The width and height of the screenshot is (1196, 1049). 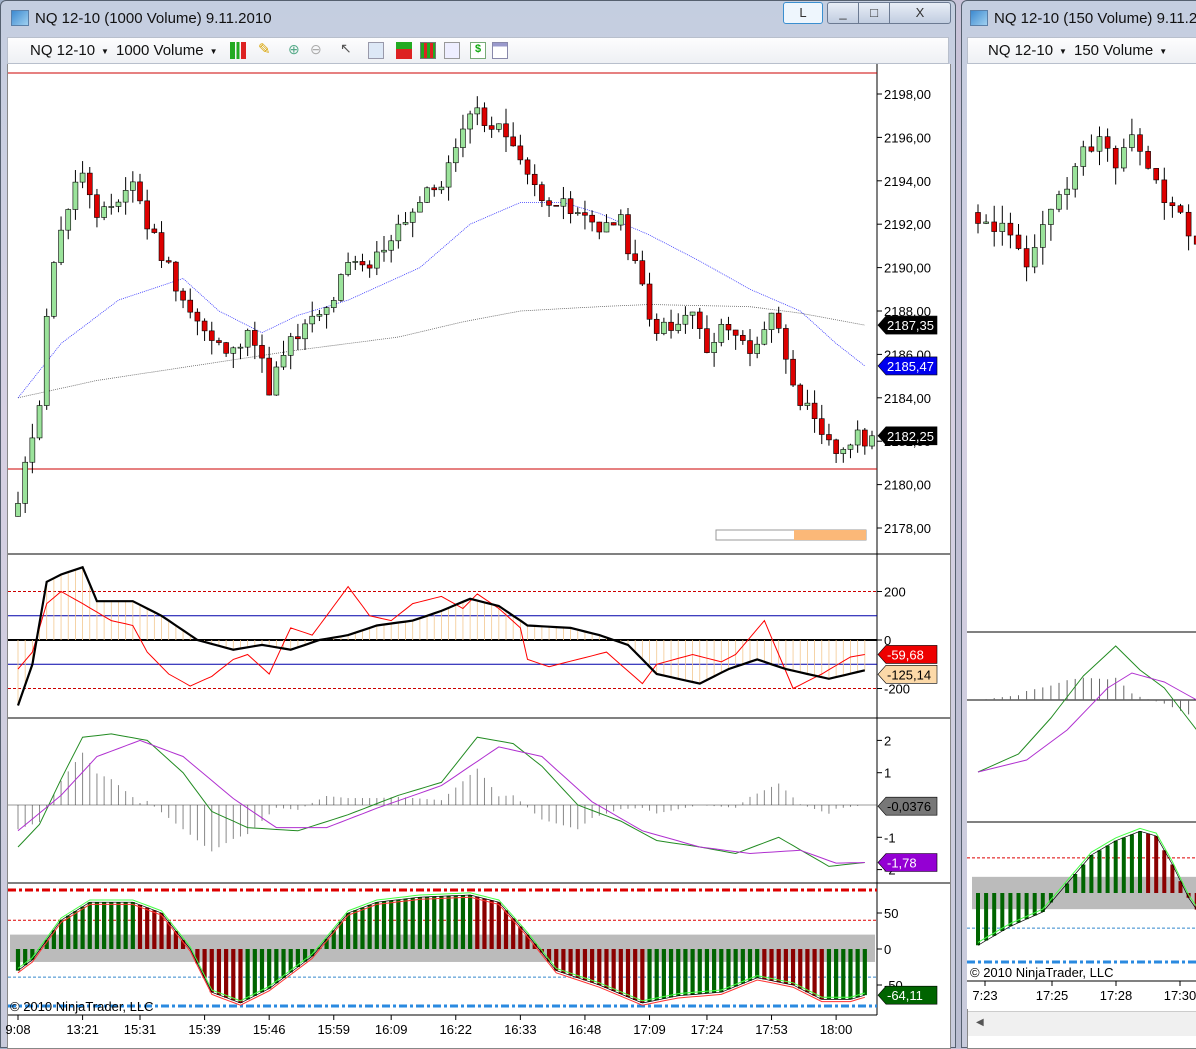 What do you see at coordinates (902, 862) in the screenshot?
I see `value-marker-label: -1,78` at bounding box center [902, 862].